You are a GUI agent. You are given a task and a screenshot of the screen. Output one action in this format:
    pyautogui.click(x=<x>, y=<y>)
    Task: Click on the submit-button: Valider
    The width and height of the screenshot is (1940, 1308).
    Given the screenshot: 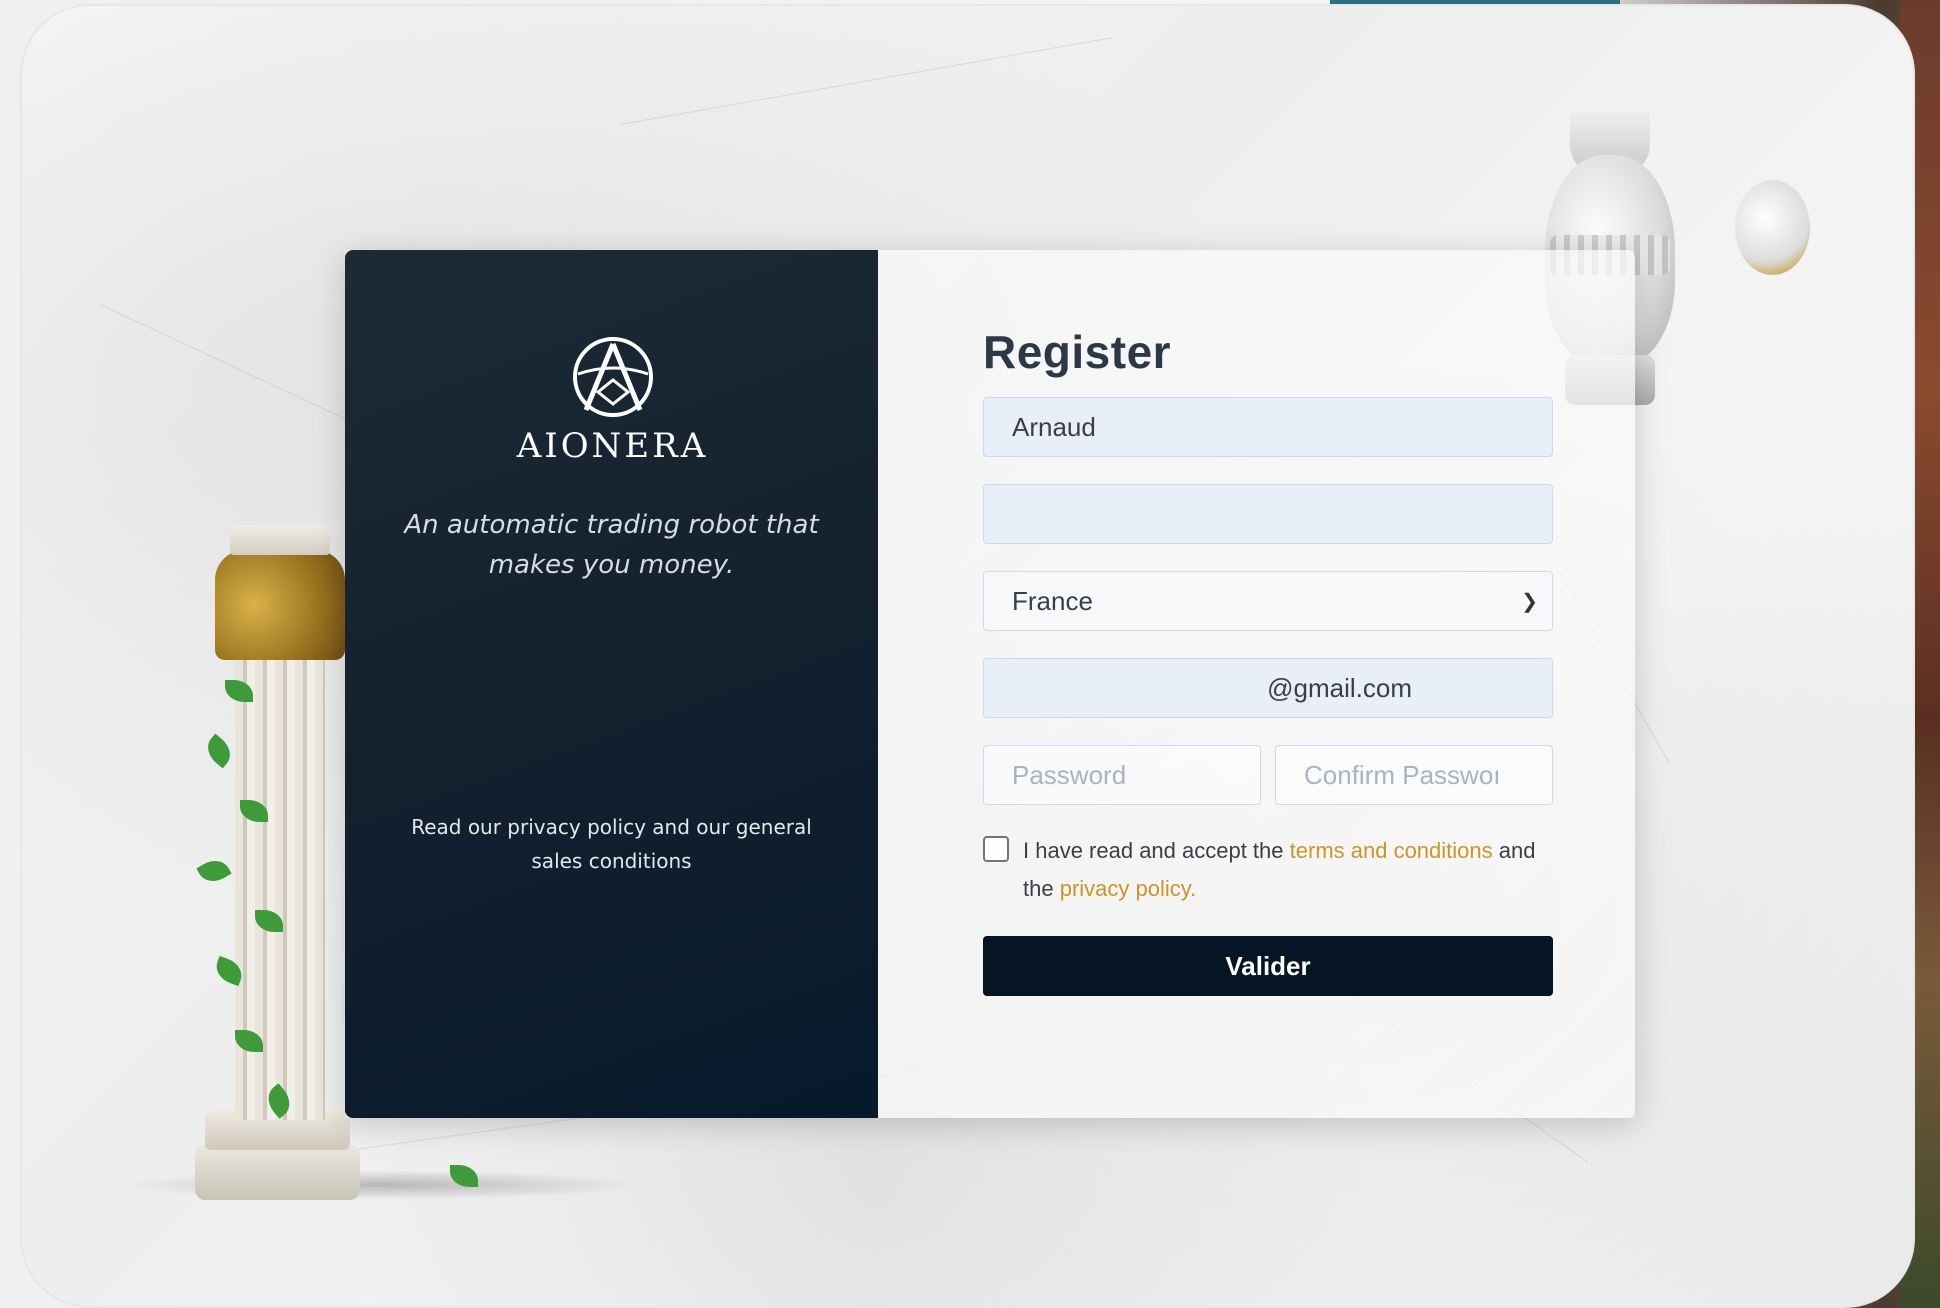 What is the action you would take?
    pyautogui.click(x=1268, y=966)
    